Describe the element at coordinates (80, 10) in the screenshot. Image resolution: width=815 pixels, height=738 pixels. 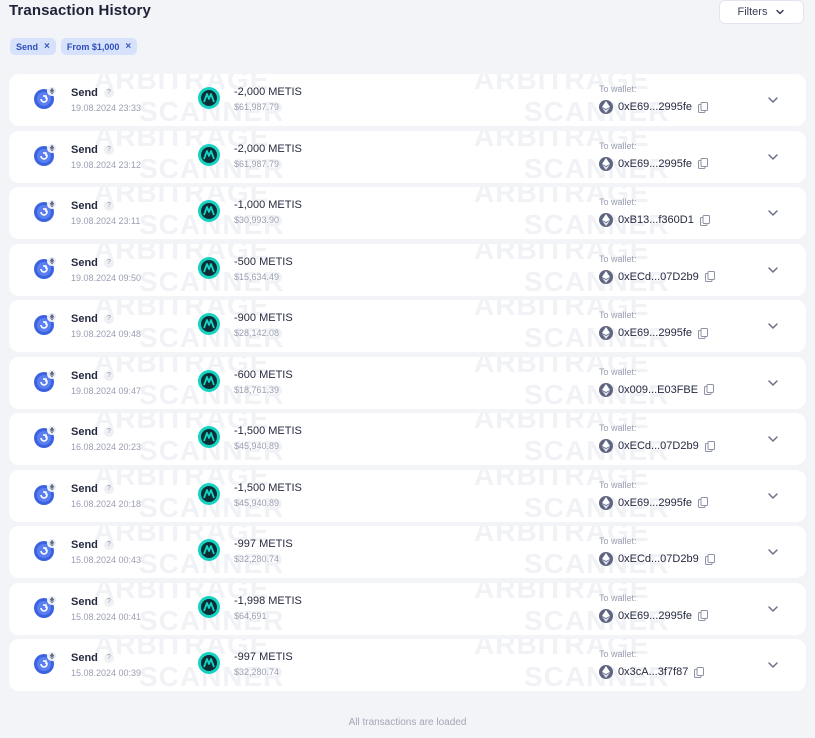
I see `page-title: Transaction History` at that location.